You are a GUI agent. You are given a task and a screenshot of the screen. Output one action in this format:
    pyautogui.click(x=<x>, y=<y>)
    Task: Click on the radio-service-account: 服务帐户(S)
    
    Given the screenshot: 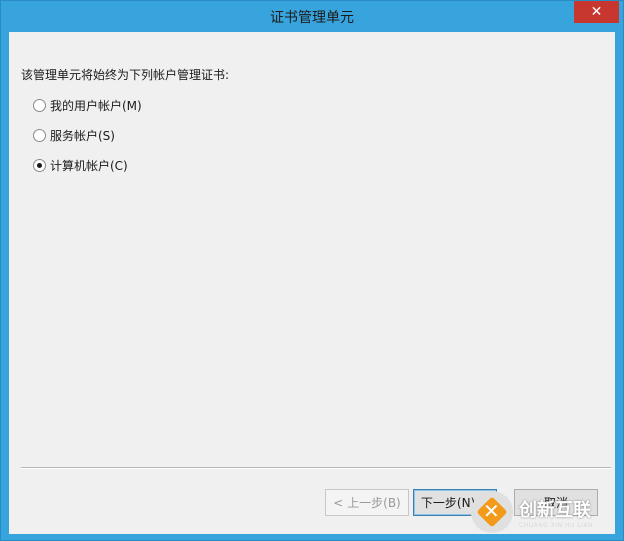 What is the action you would take?
    pyautogui.click(x=74, y=135)
    